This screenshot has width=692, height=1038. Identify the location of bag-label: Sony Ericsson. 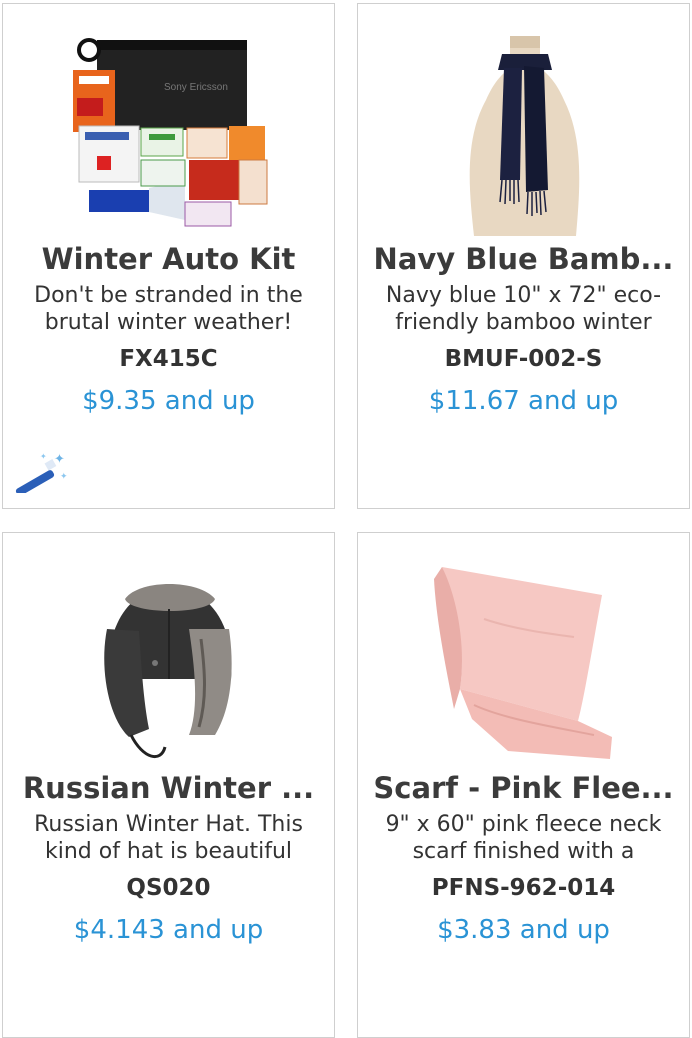
(196, 87).